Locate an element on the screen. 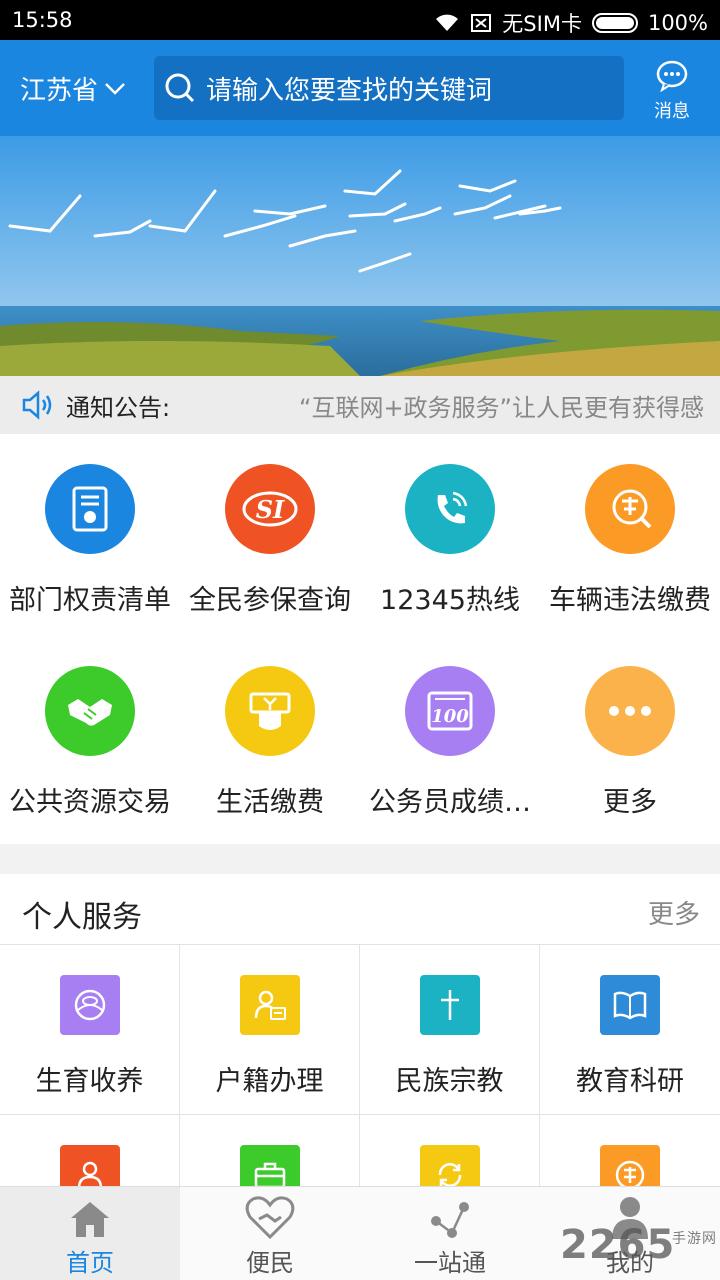 The width and height of the screenshot is (720, 1280). message-button: 消息 is located at coordinates (672, 91).